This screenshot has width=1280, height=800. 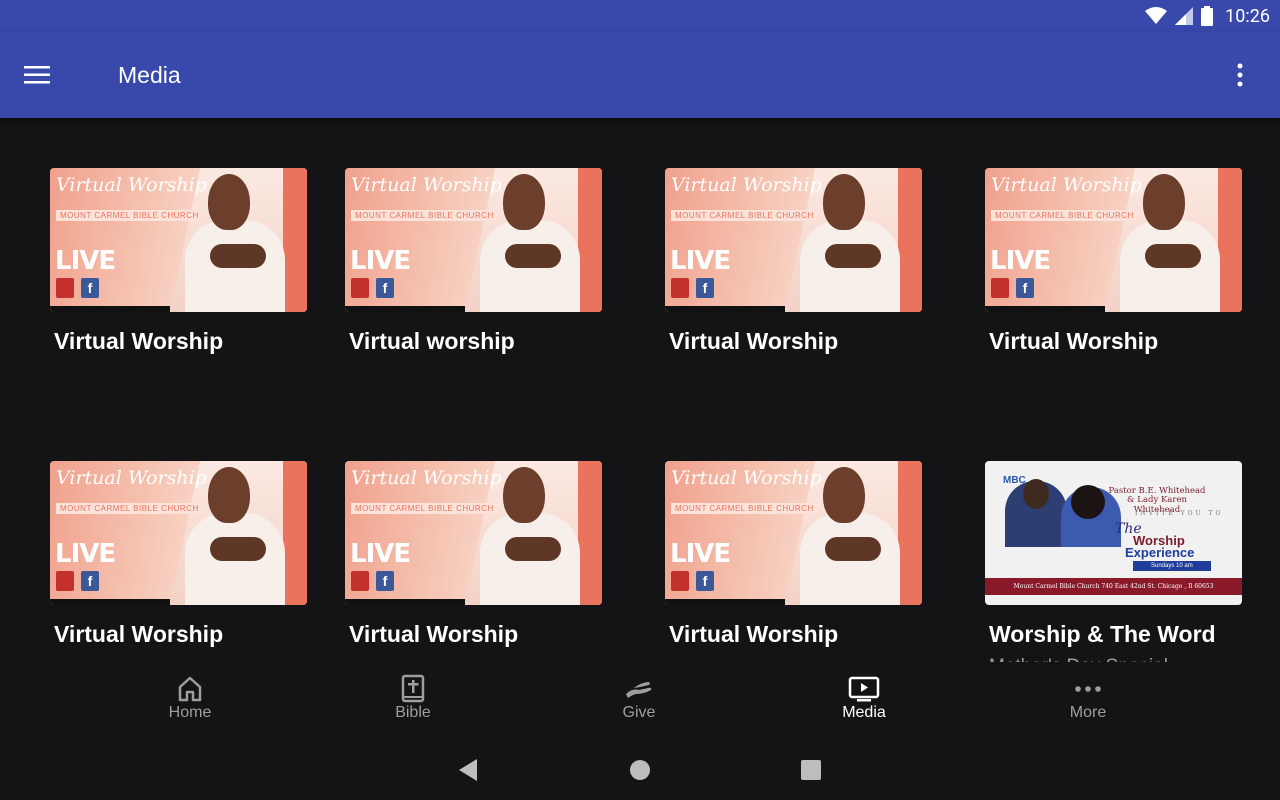 I want to click on thumb-invite: INVITE YOU TO, so click(x=1179, y=513).